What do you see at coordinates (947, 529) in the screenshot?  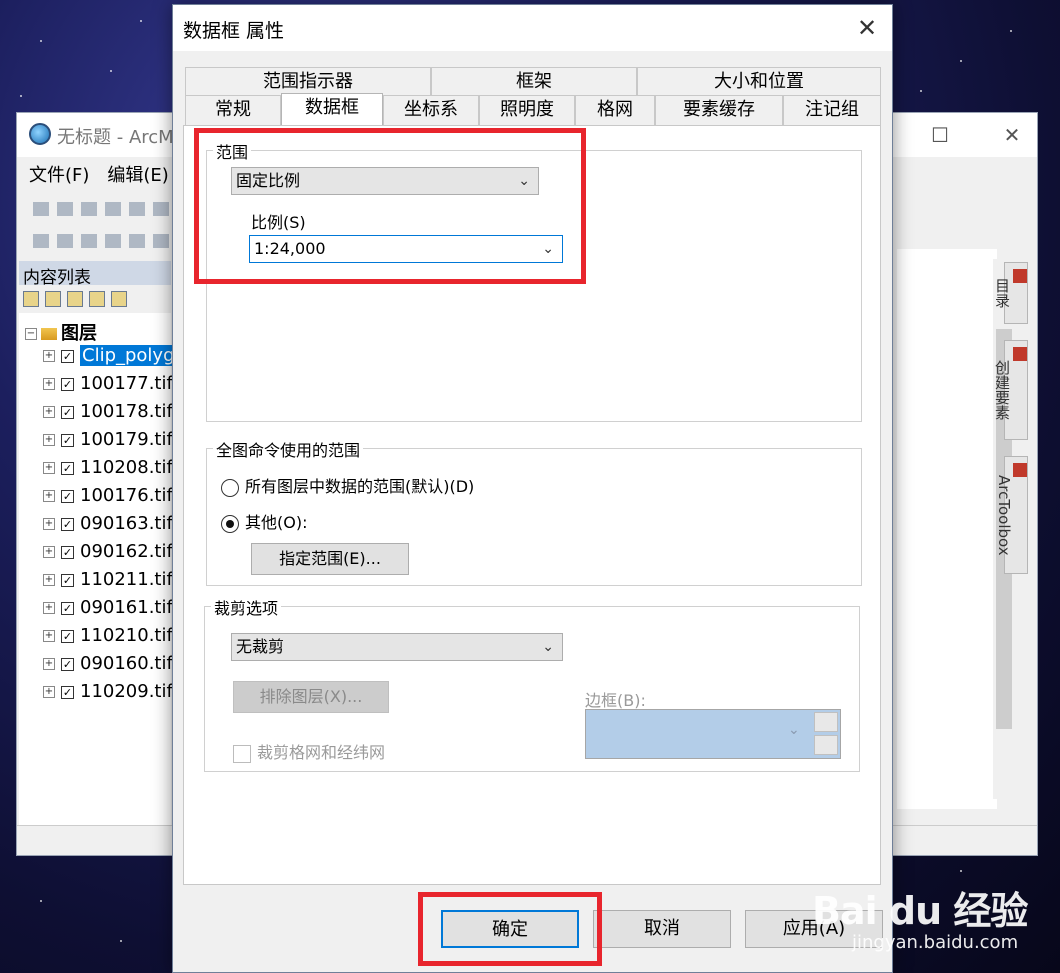 I see `map-view` at bounding box center [947, 529].